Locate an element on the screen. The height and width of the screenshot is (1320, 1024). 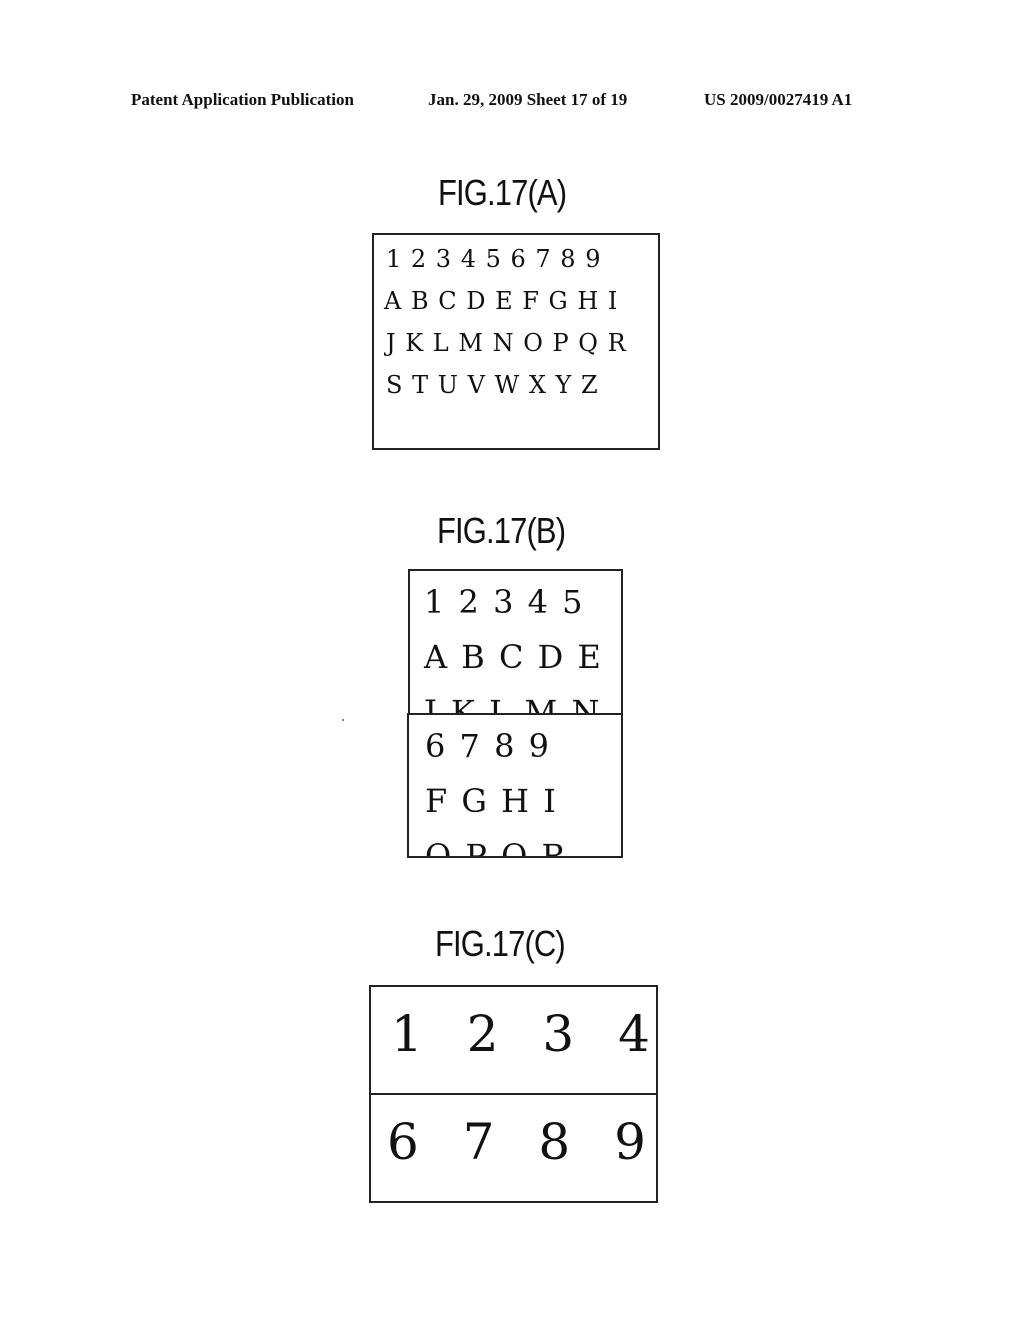
publication-number: US 2009/0027419 A1 is located at coordinates (778, 99).